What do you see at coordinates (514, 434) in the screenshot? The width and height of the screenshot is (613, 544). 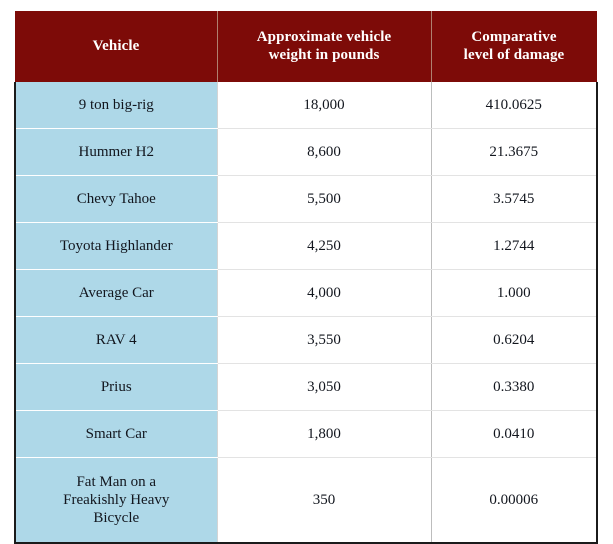 I see `cell-damage: 0.0410` at bounding box center [514, 434].